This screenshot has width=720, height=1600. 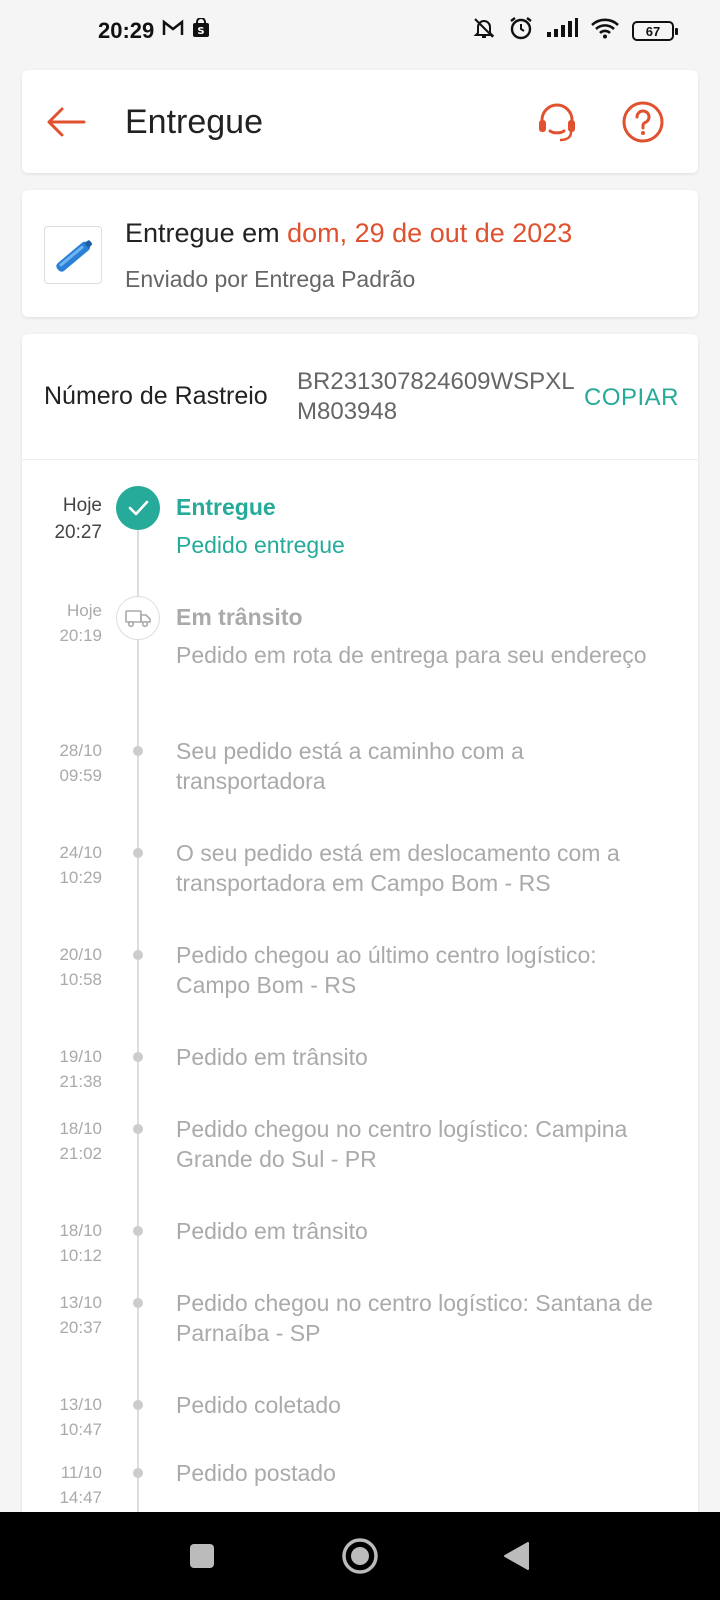 What do you see at coordinates (62, 1141) in the screenshot?
I see `timeline-time: 18/10 21:02` at bounding box center [62, 1141].